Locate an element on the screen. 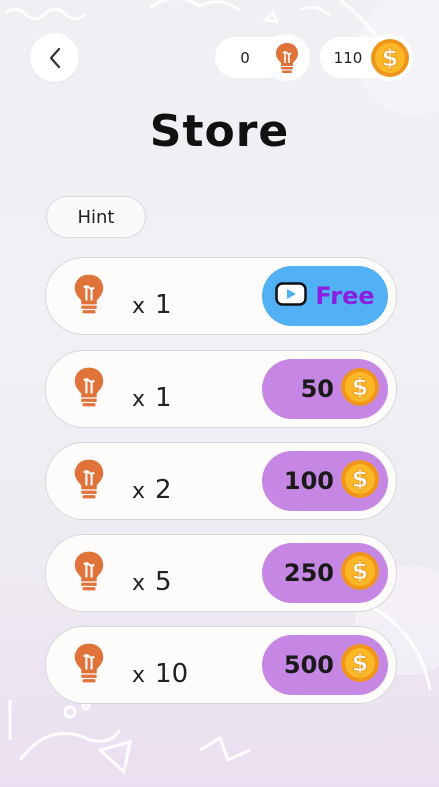 The image size is (439, 787). quantity-value: 2 is located at coordinates (163, 490).